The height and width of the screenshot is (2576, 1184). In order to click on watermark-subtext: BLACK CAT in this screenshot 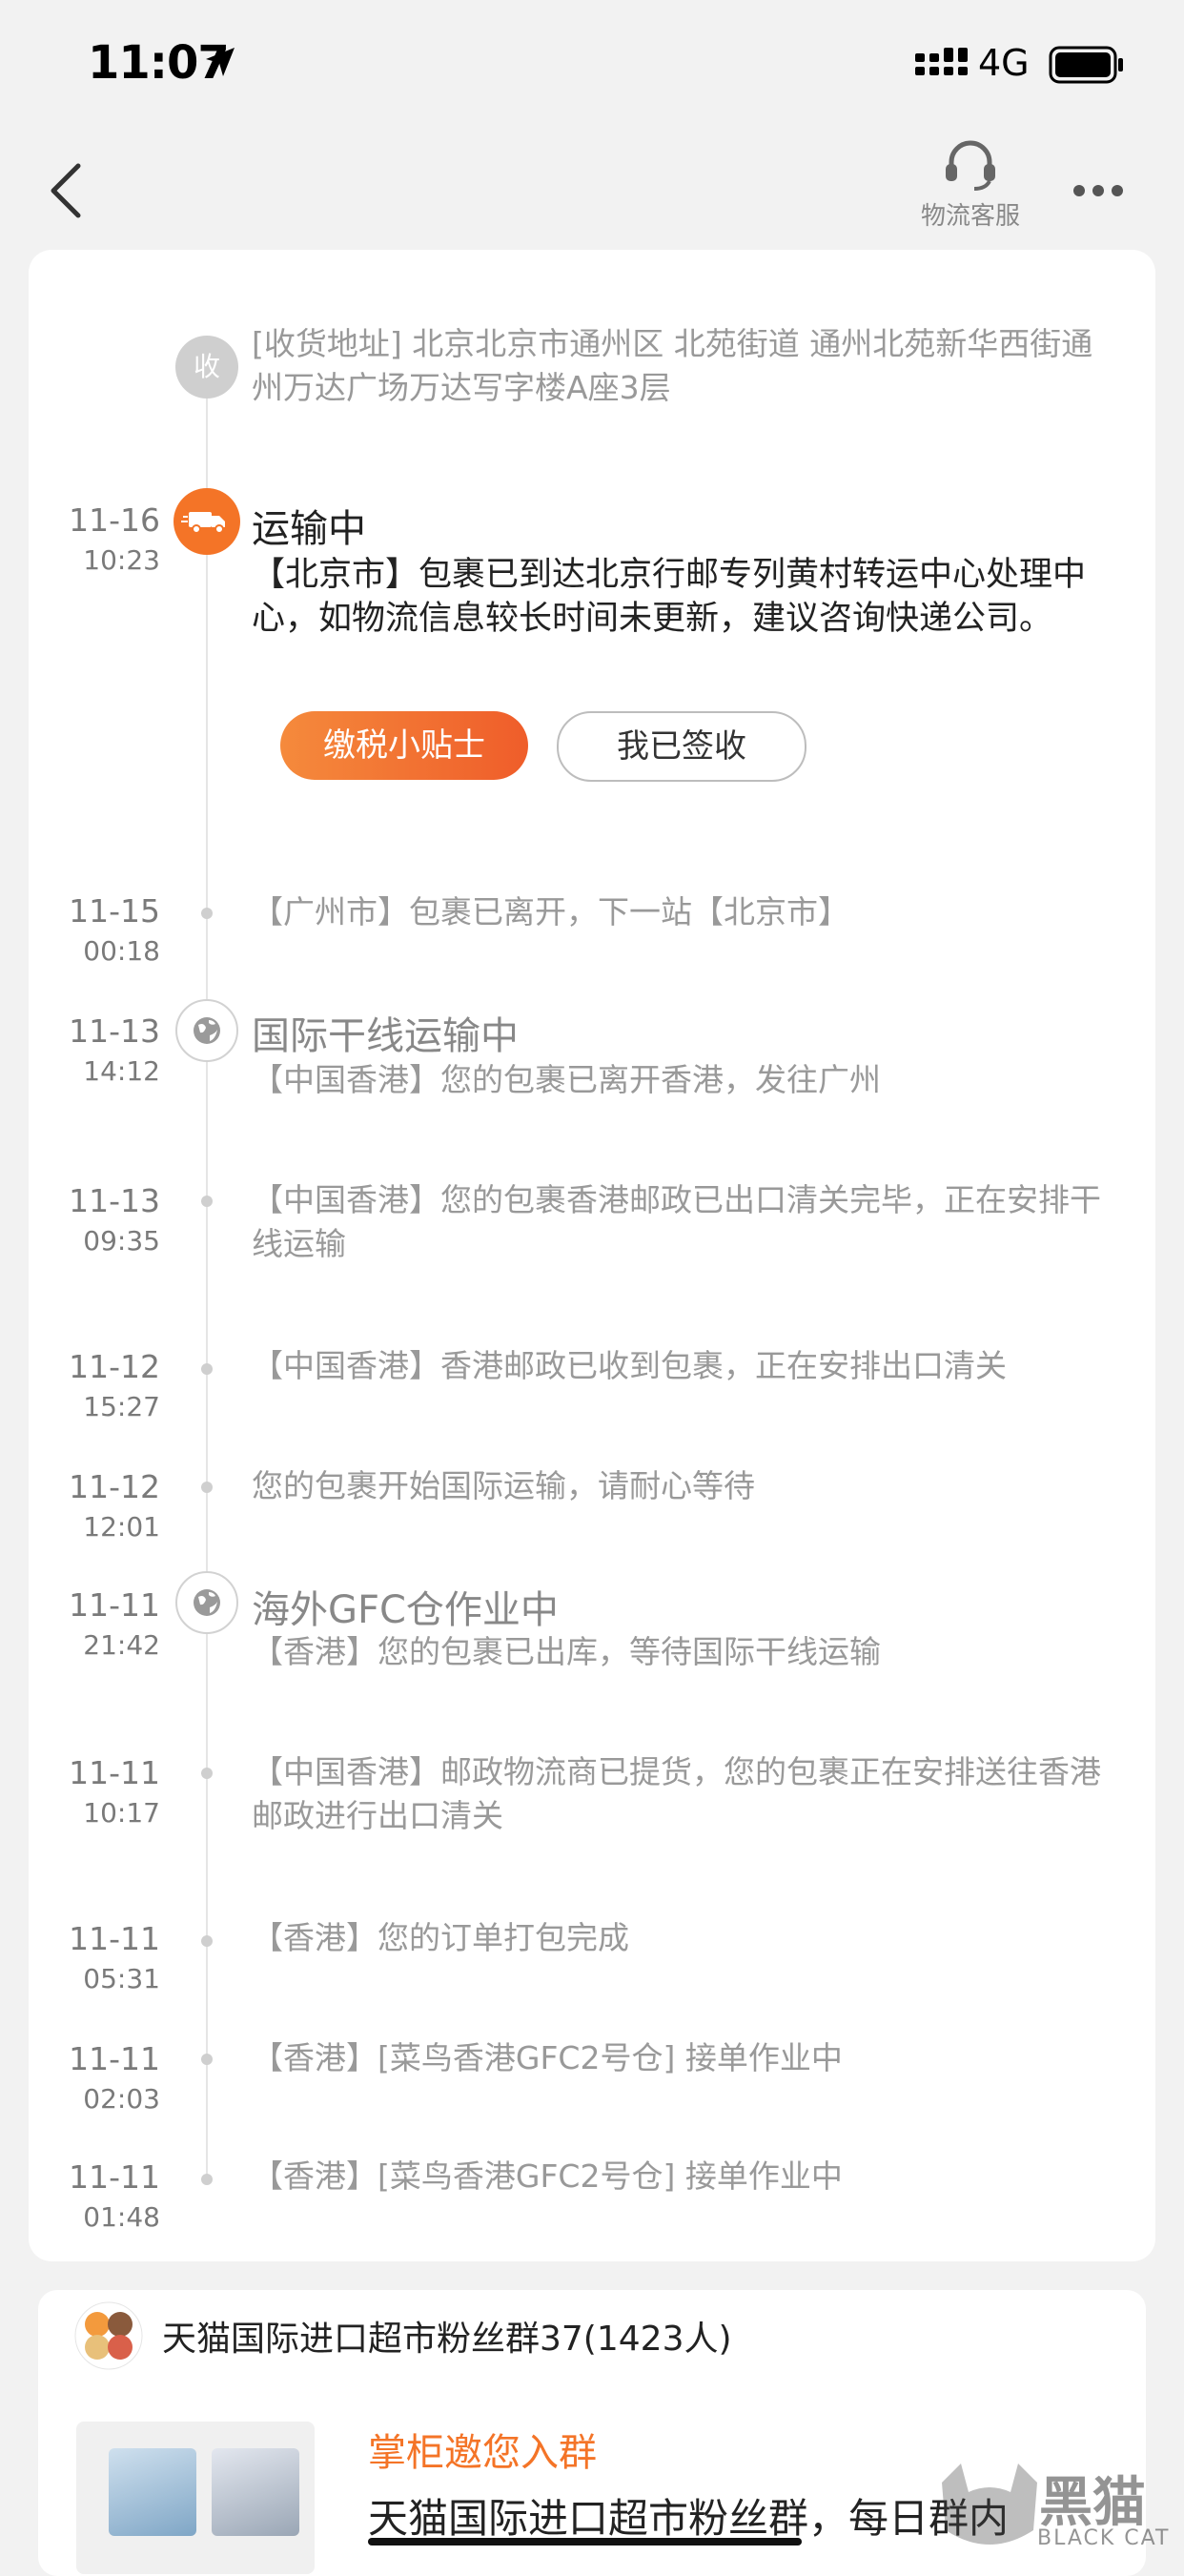, I will do `click(1104, 2538)`.